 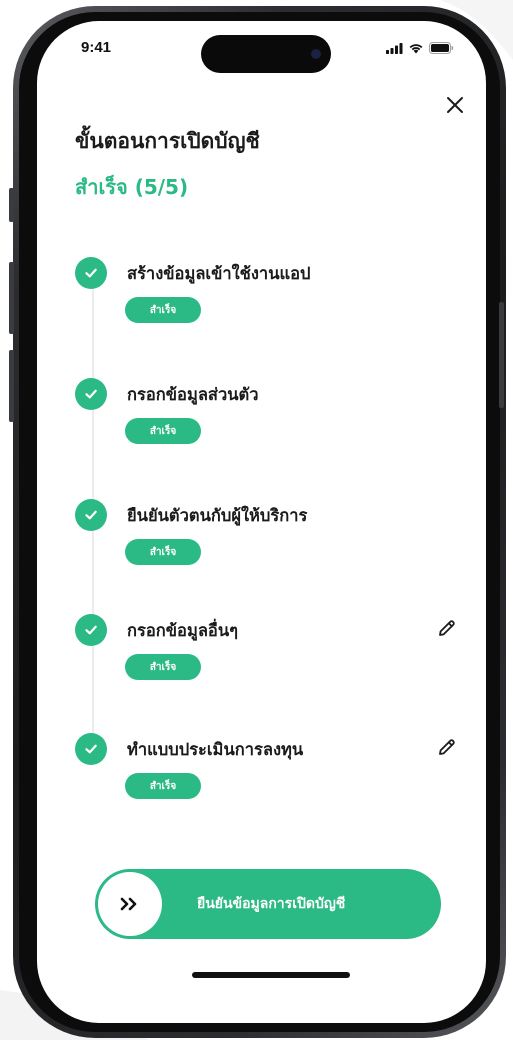 I want to click on volume-down-button, so click(x=11, y=386).